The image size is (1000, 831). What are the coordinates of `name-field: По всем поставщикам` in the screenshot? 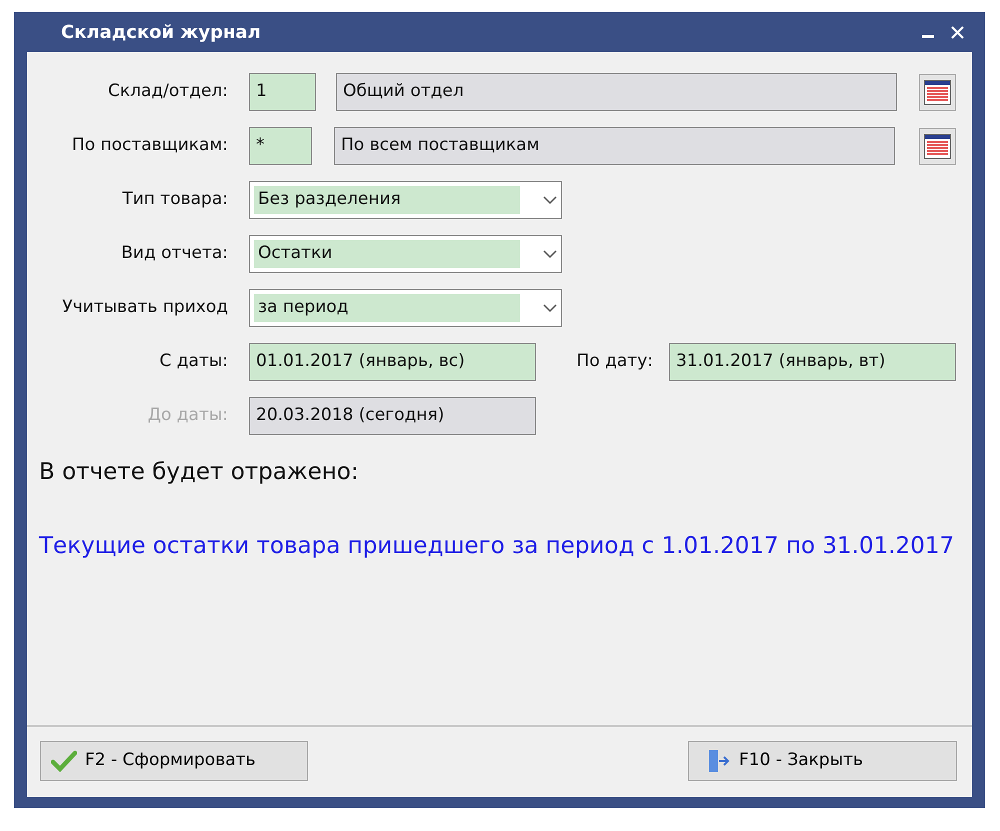 It's located at (614, 146).